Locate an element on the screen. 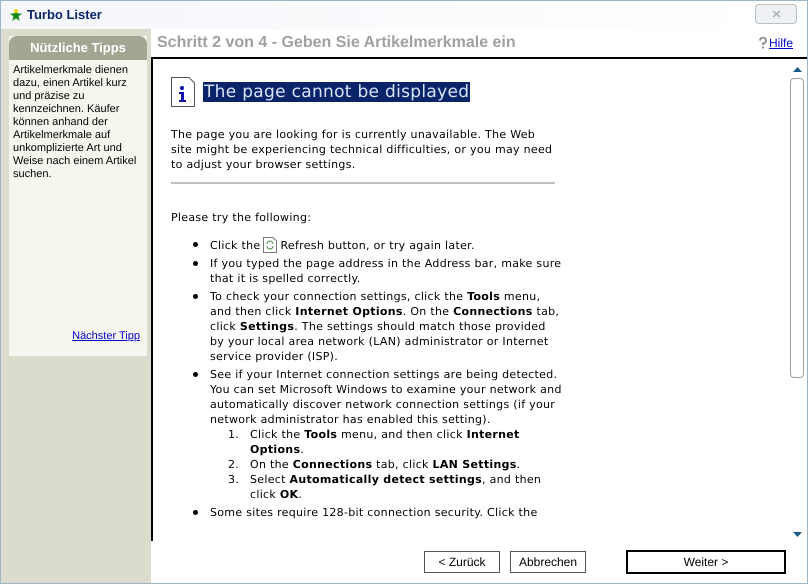 This screenshot has width=808, height=584. wizard-button: Weiter > is located at coordinates (706, 562).